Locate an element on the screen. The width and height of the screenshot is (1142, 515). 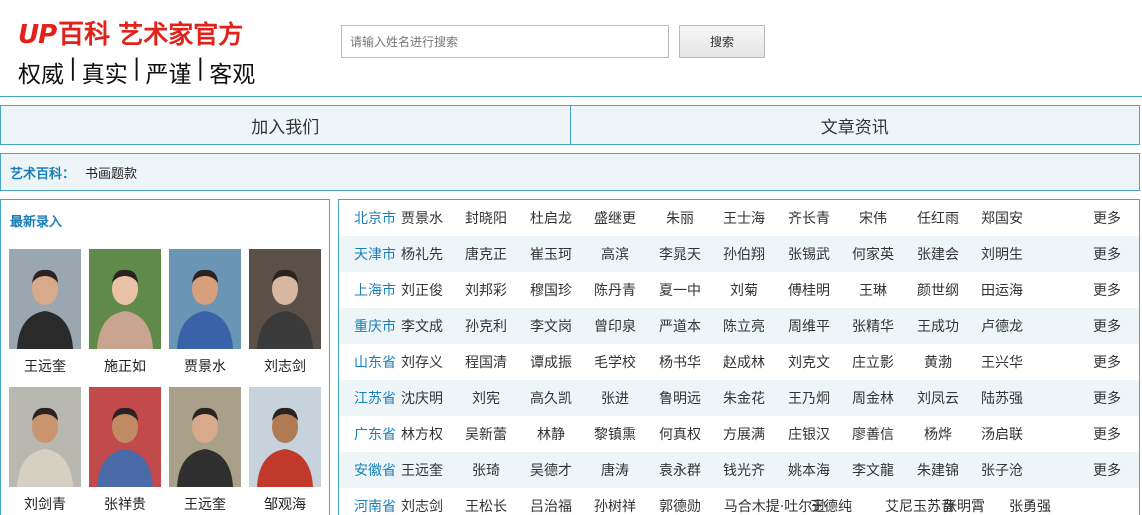
person-card: 刘志剑 is located at coordinates (285, 318).